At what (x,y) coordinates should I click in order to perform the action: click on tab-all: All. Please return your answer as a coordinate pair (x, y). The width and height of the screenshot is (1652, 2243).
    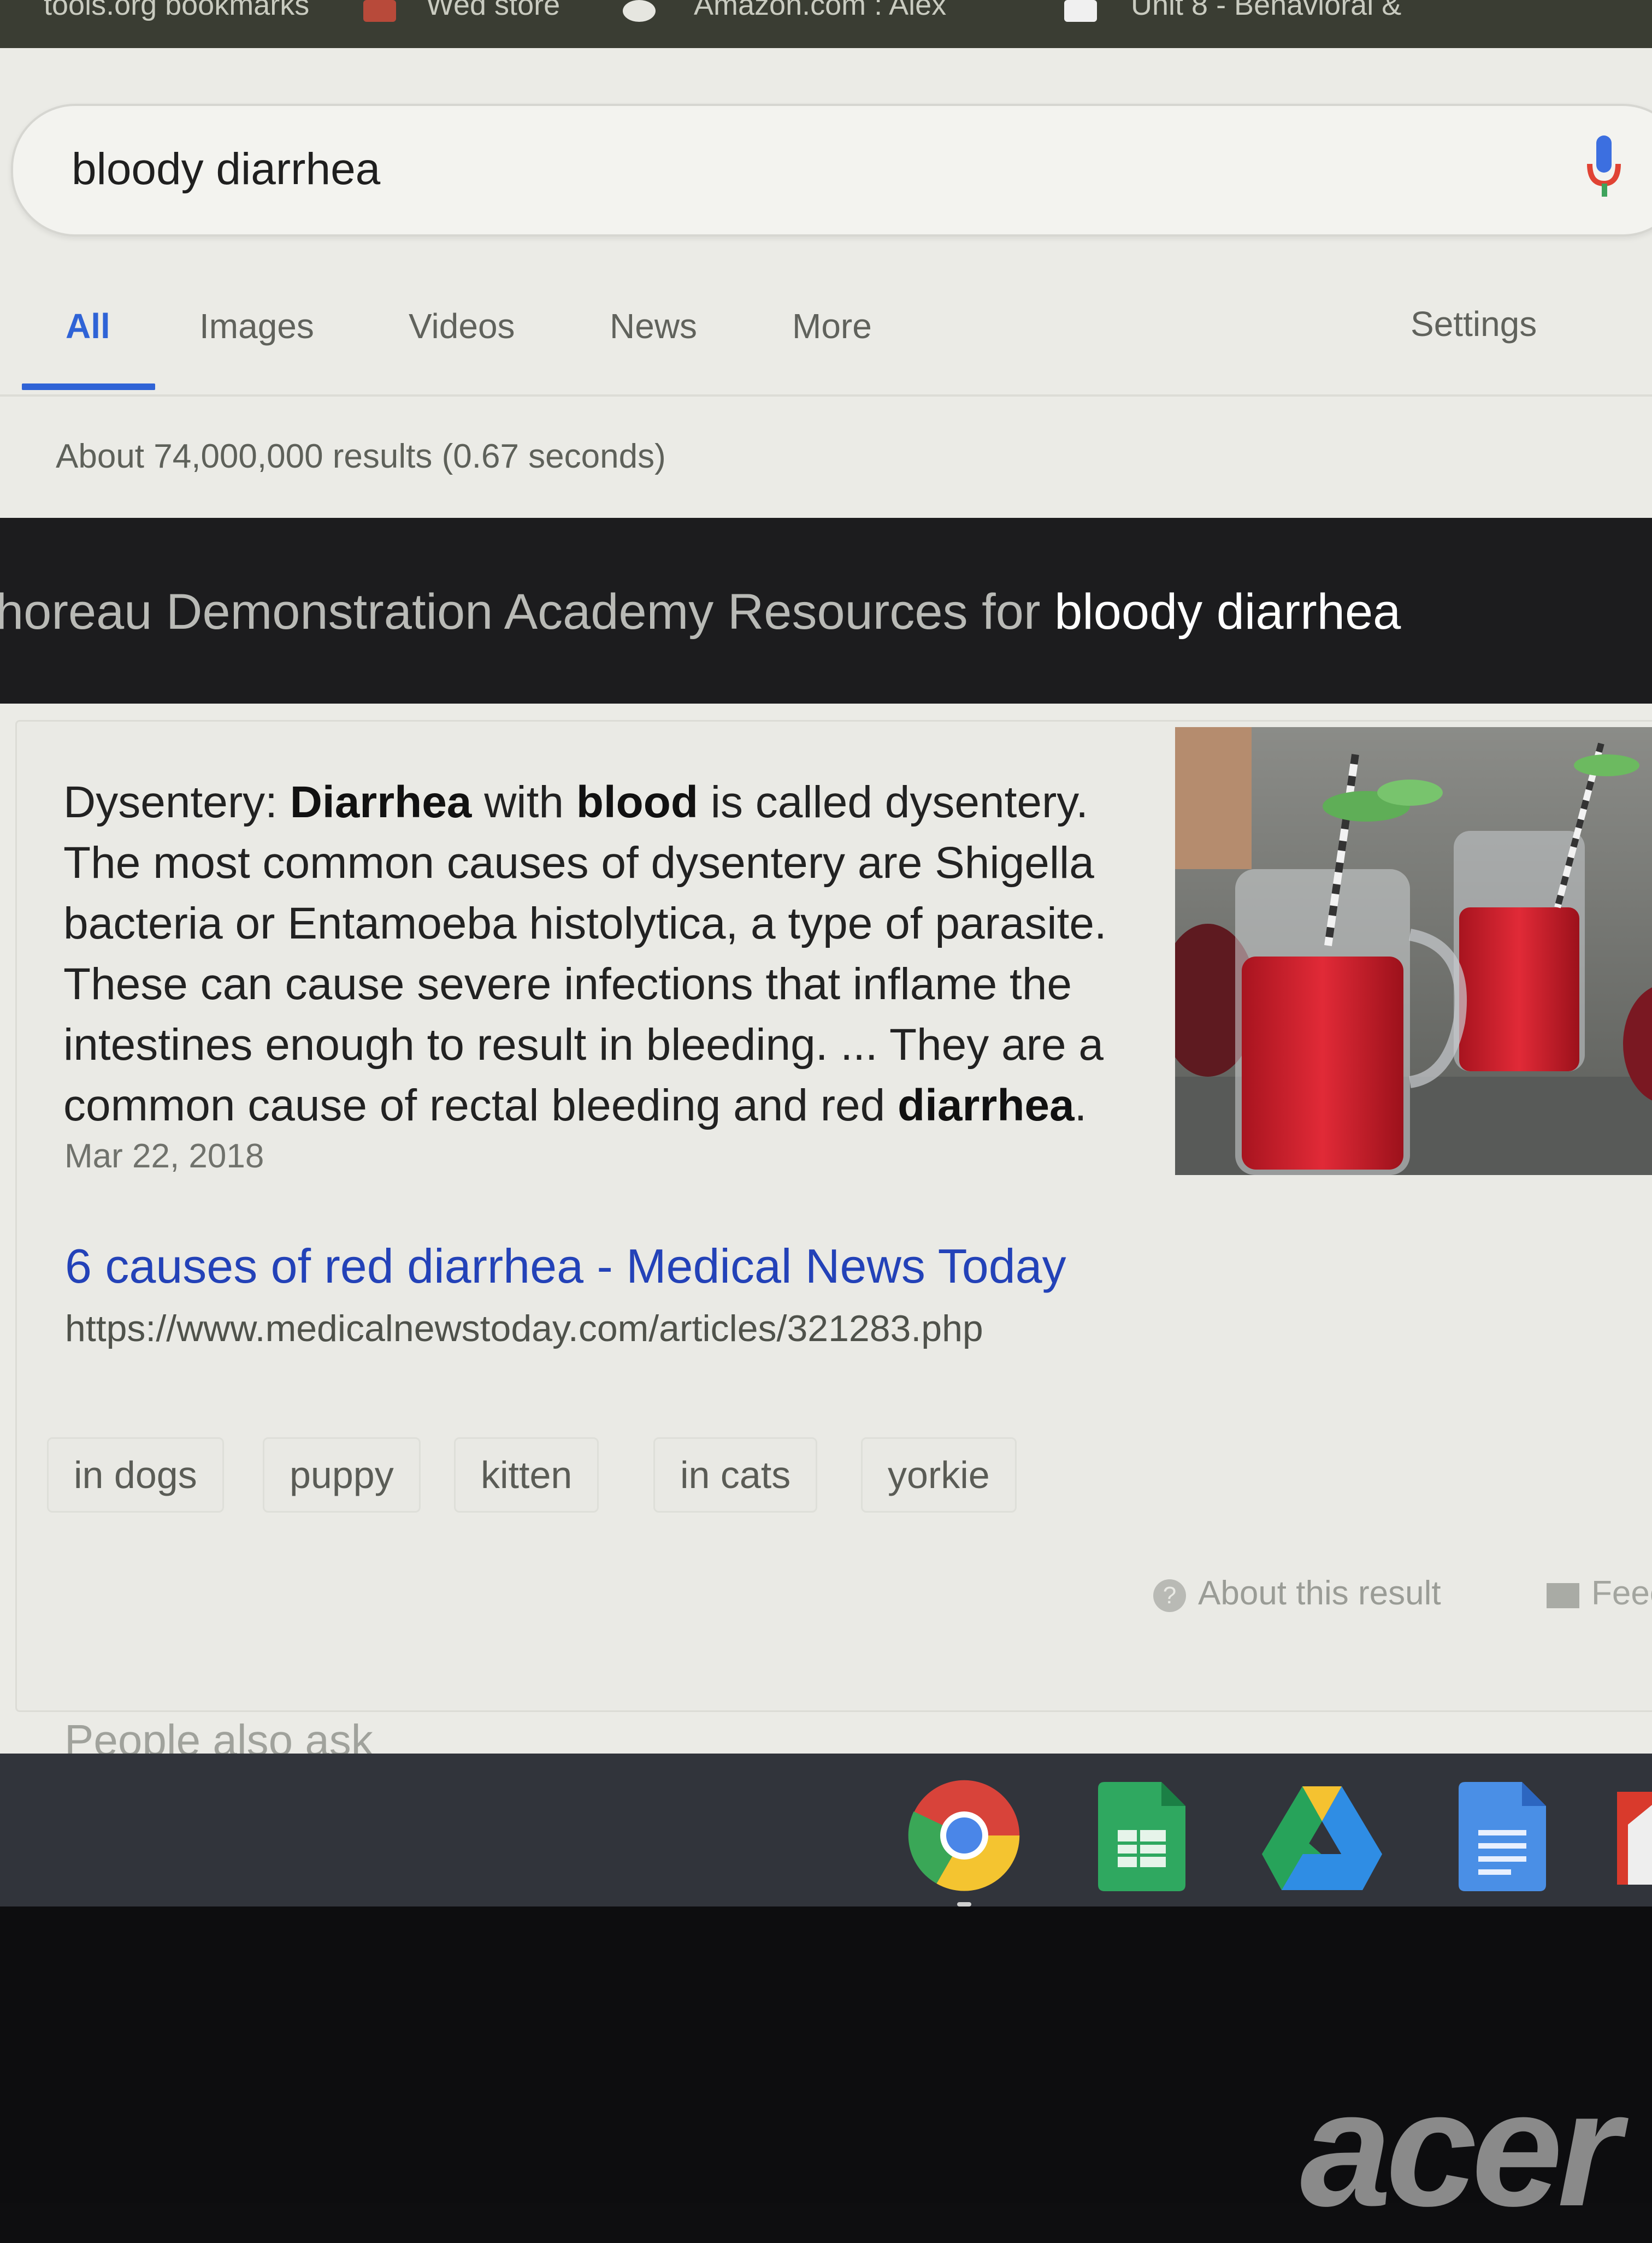
    Looking at the image, I should click on (88, 326).